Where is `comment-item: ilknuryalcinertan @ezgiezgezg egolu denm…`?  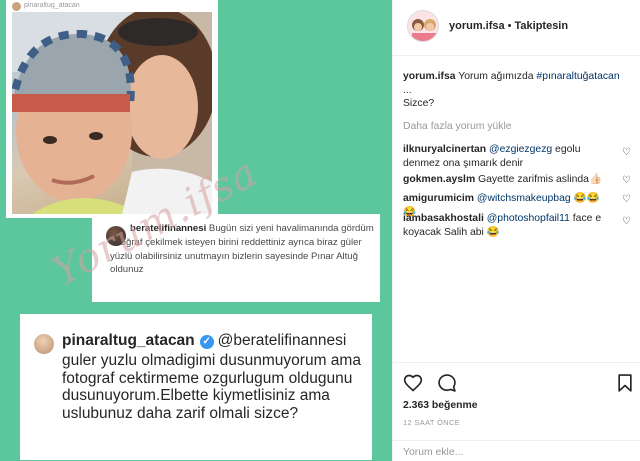
comment-item: ilknuryalcinertan @ezgiezgezg egolu denm… is located at coordinates (506, 157).